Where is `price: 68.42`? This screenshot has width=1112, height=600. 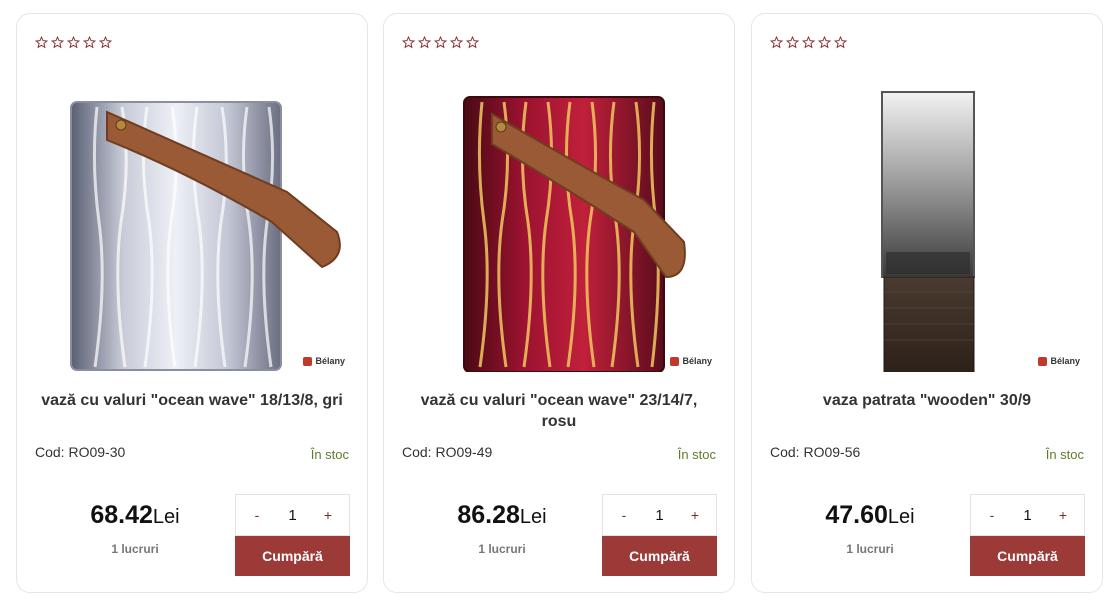 price: 68.42 is located at coordinates (121, 515).